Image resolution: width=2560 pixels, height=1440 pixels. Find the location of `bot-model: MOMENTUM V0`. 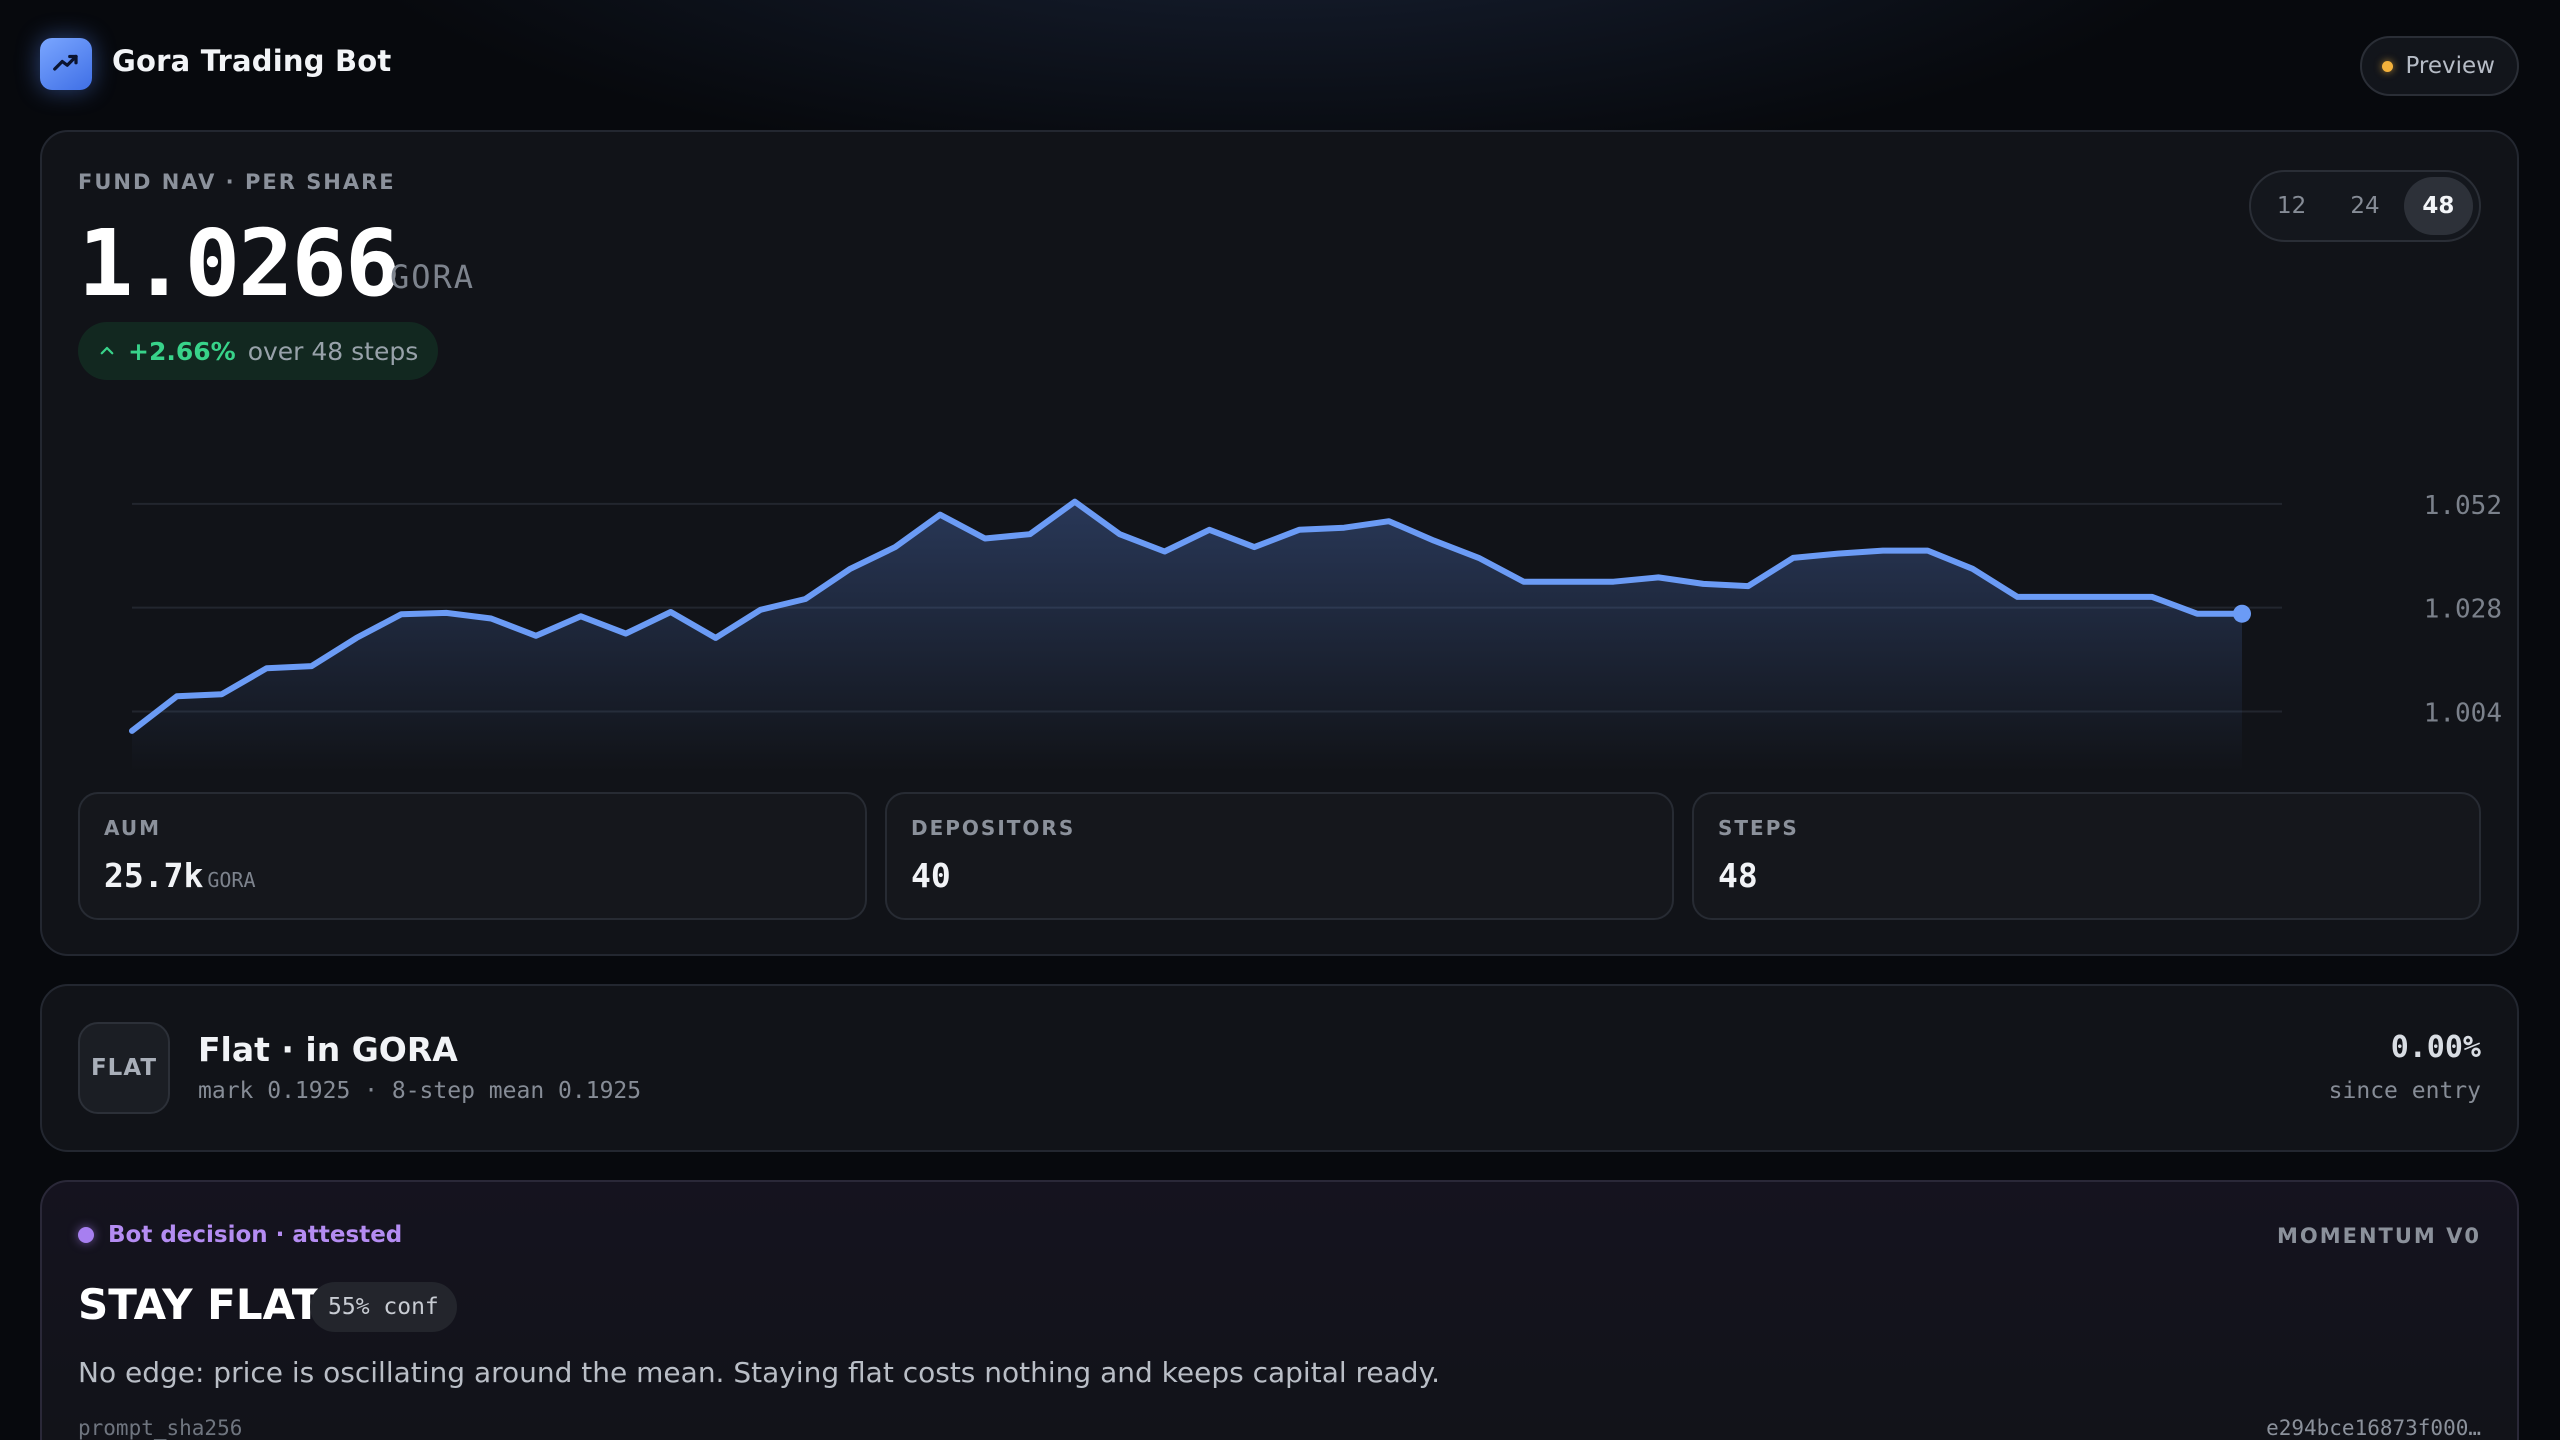

bot-model: MOMENTUM V0 is located at coordinates (2378, 1236).